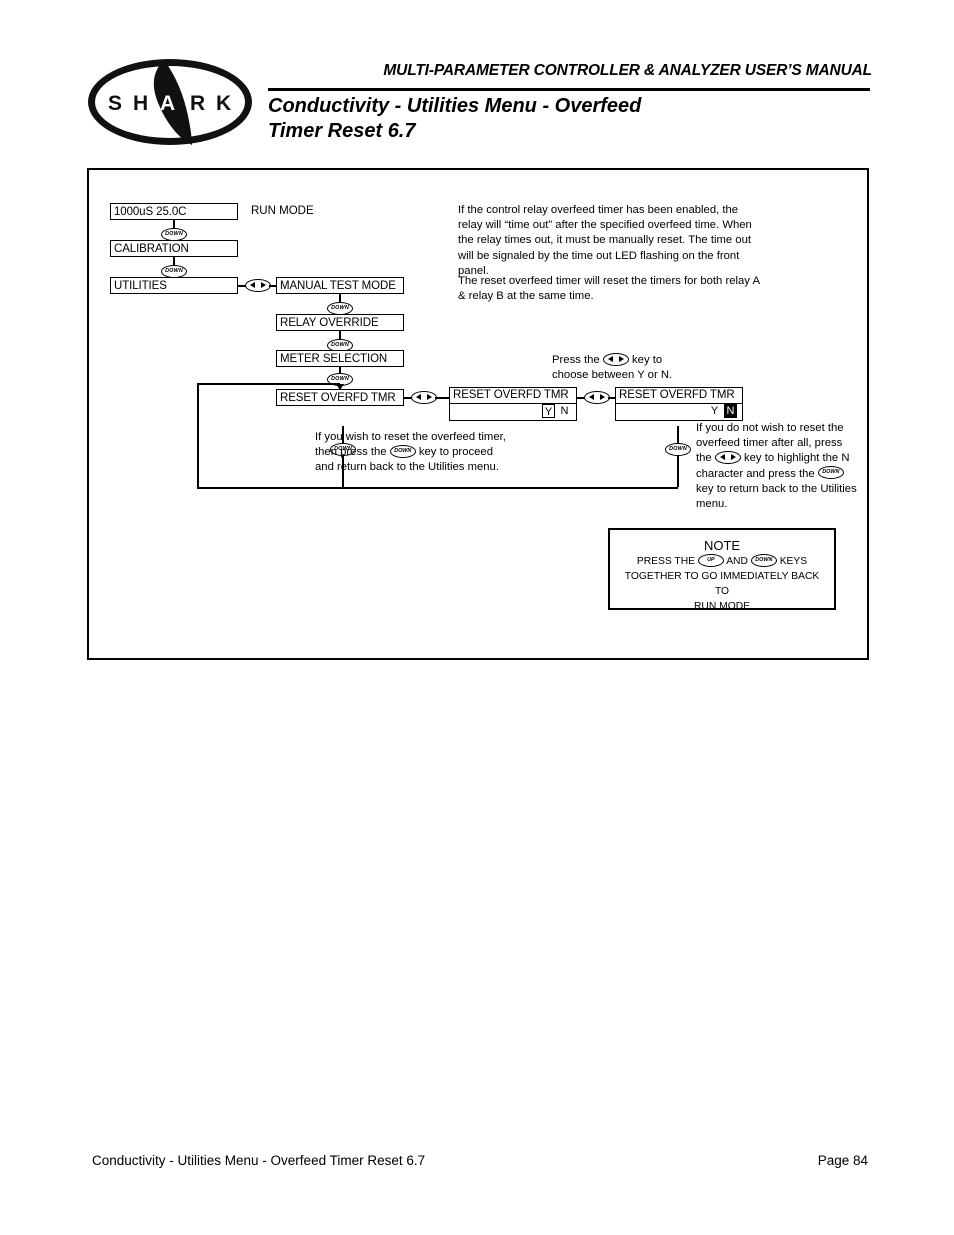  I want to click on run-mode-label: RUN MODE, so click(282, 211).